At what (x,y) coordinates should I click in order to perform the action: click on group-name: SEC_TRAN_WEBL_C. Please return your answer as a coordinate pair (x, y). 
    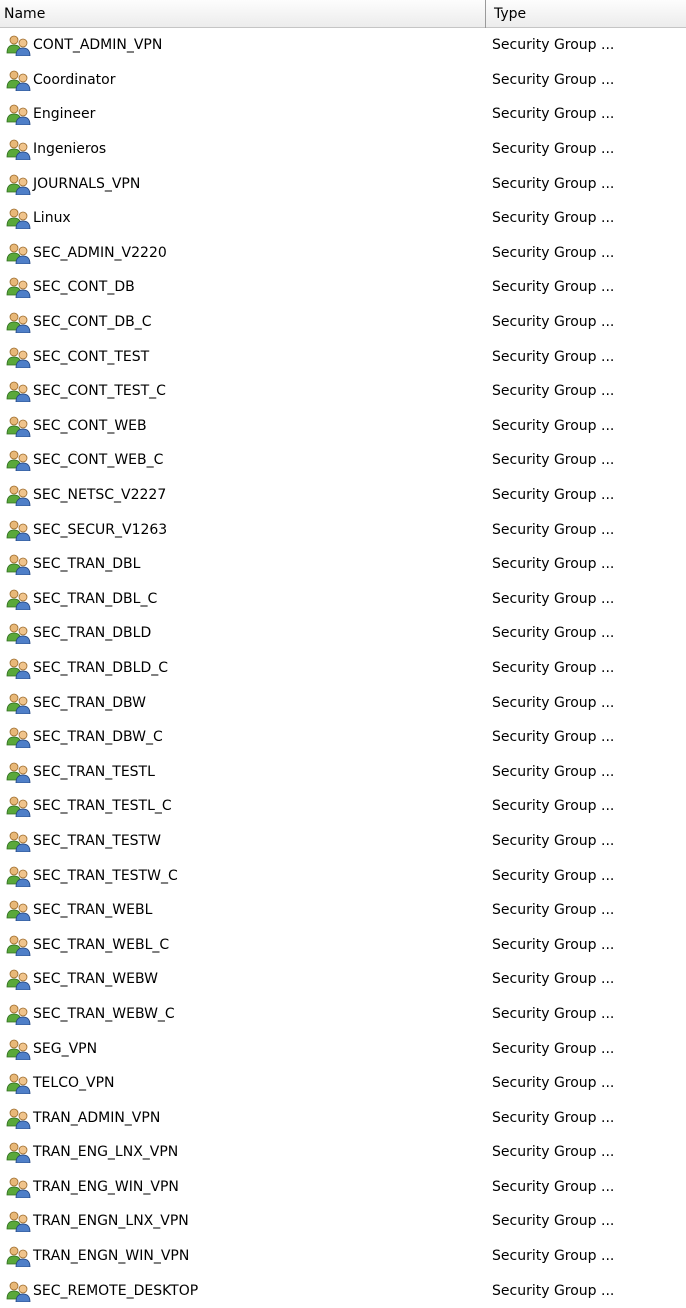
    Looking at the image, I should click on (101, 944).